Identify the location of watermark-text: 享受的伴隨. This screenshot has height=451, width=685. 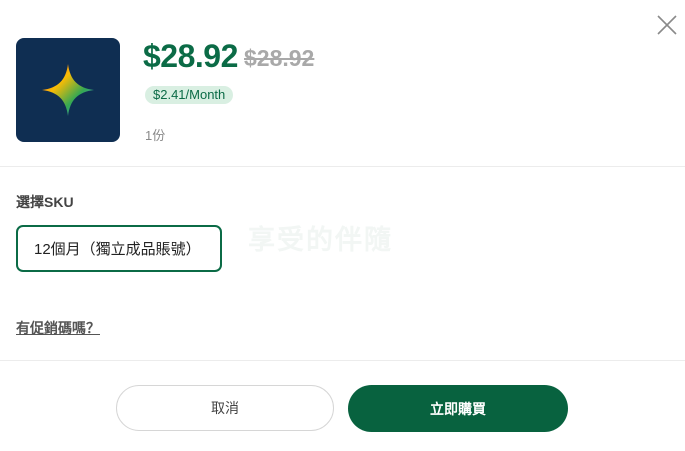
(320, 240).